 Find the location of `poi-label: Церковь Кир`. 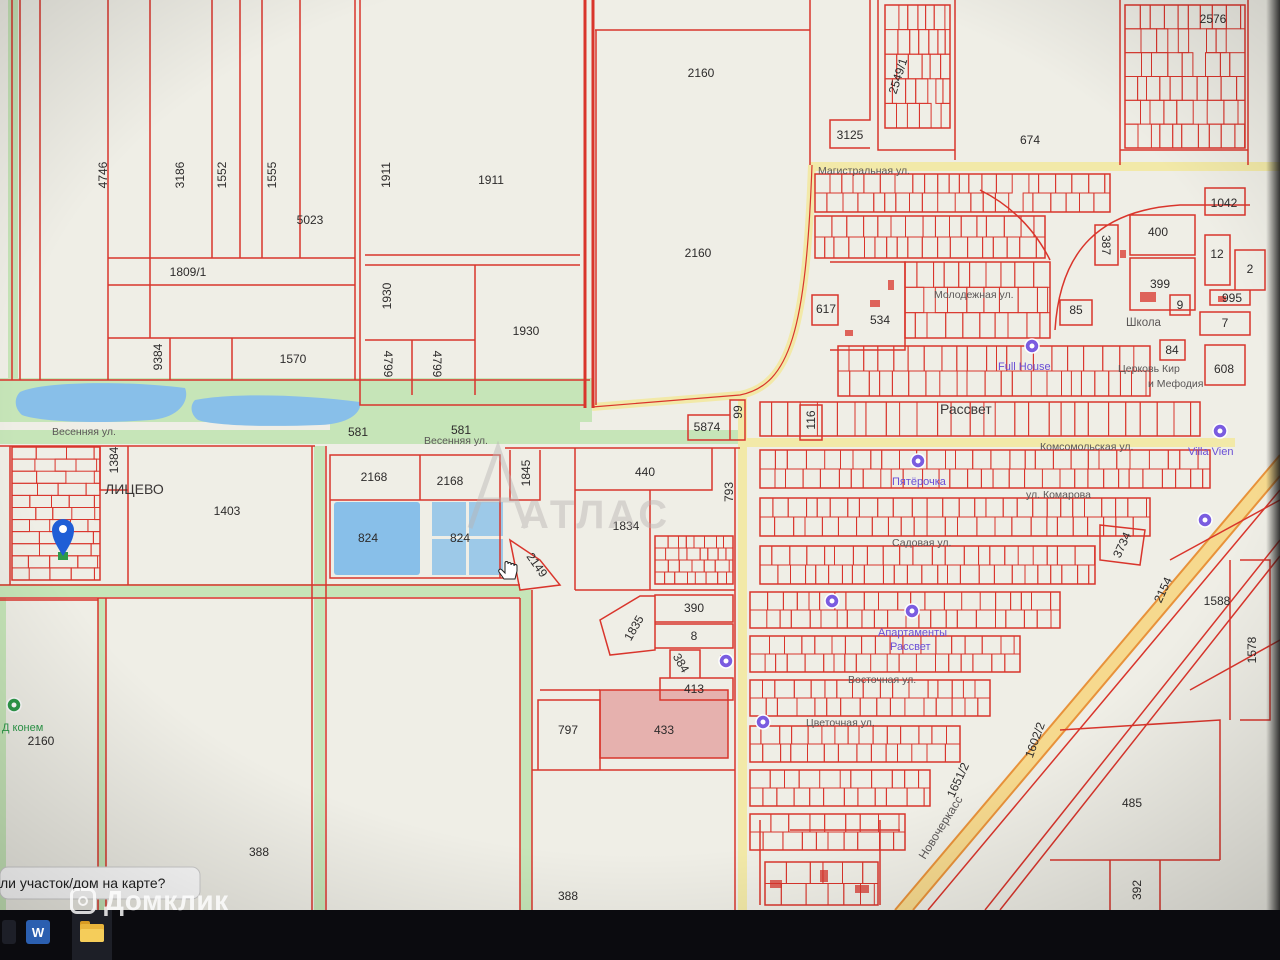

poi-label: Церковь Кир is located at coordinates (1149, 369).